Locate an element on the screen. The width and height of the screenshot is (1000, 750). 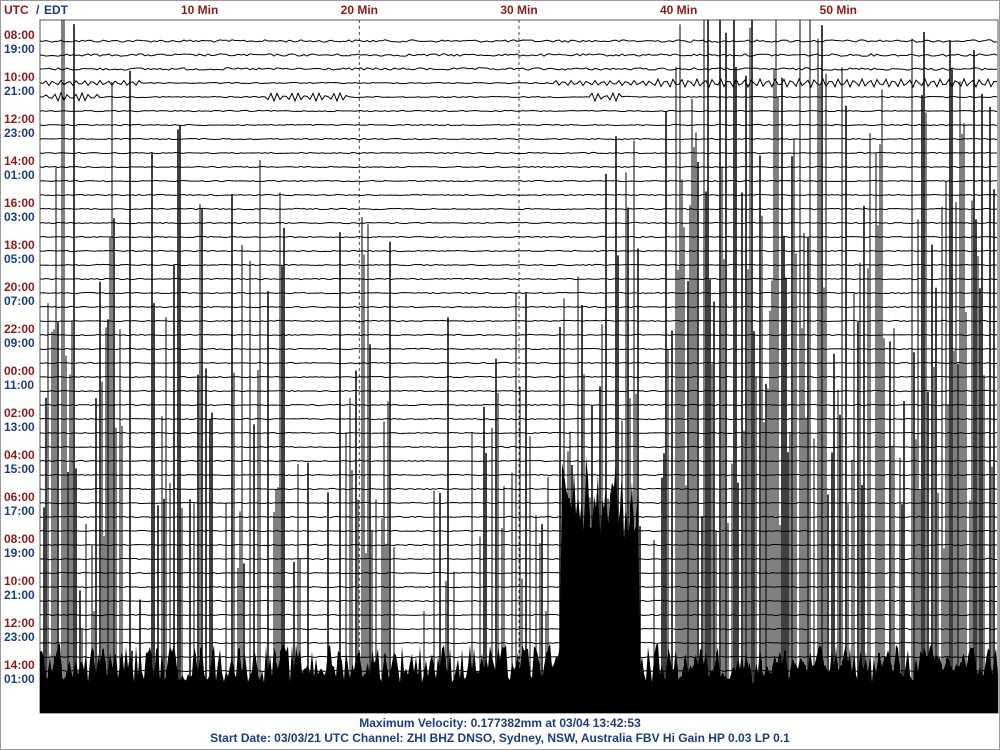
edt-hour-label: 13:00 is located at coordinates (19, 427).